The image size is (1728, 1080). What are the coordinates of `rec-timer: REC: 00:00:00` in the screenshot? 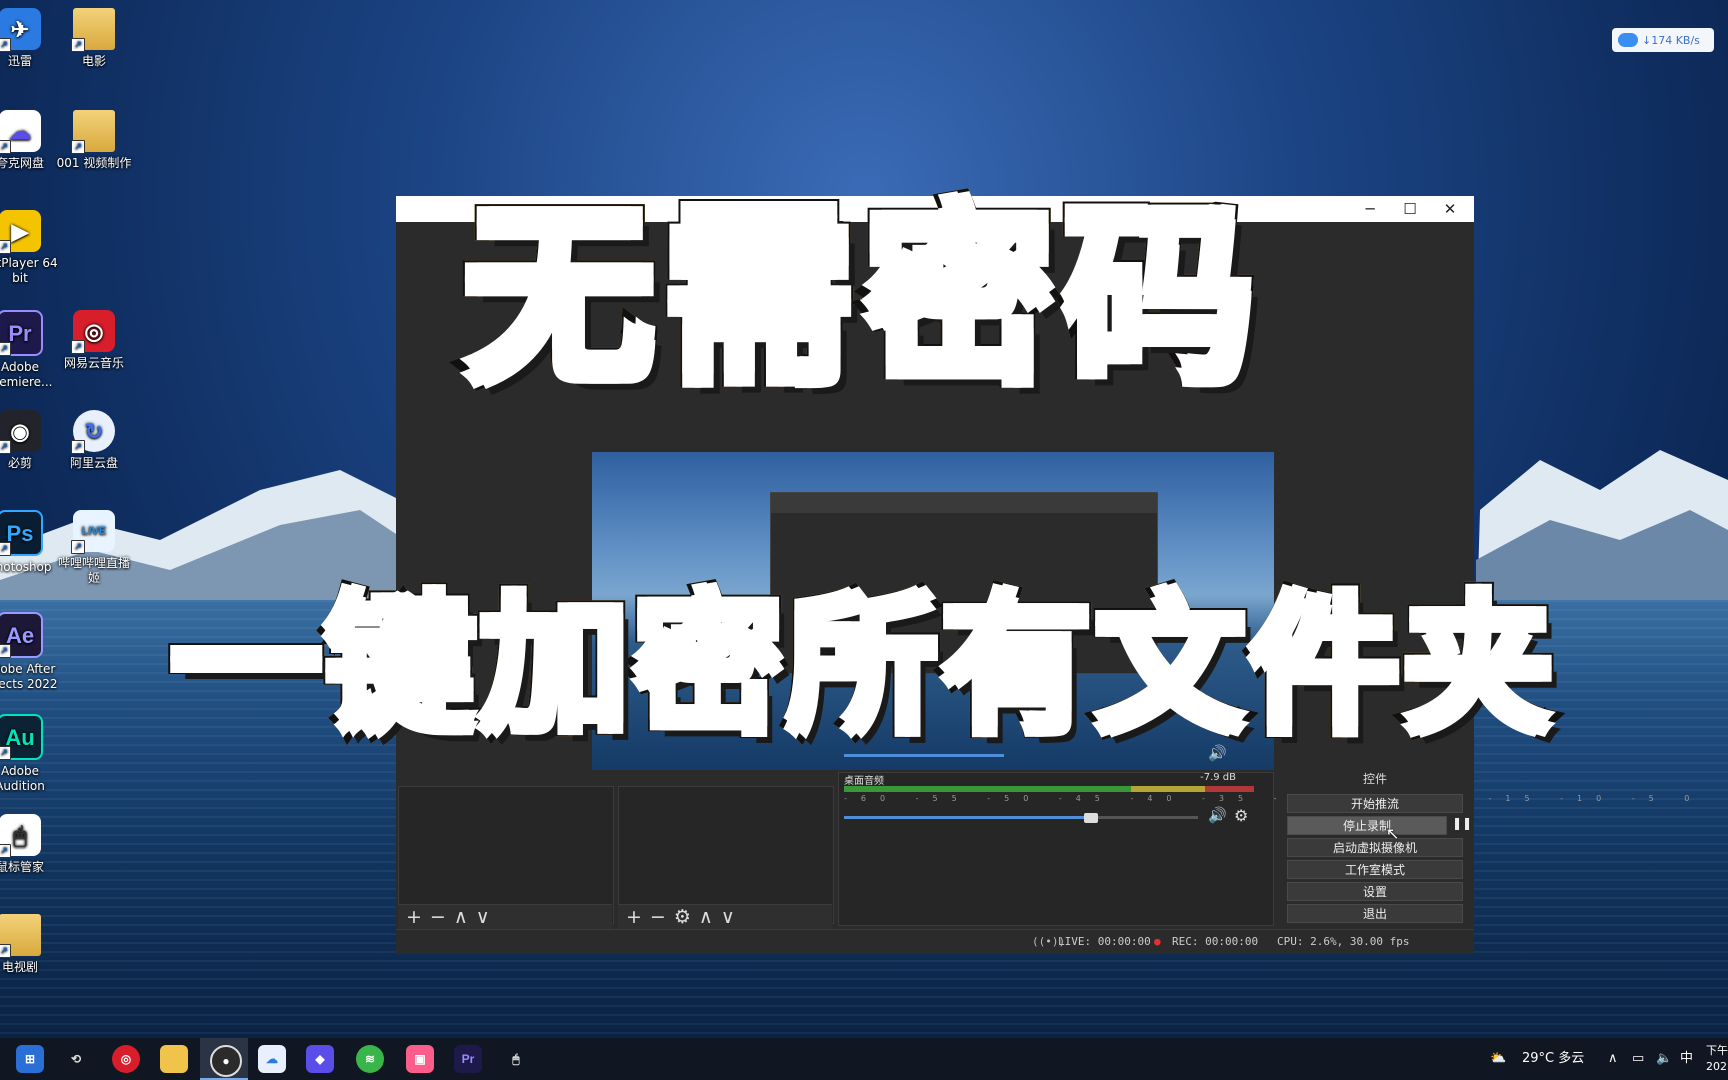 It's located at (1215, 941).